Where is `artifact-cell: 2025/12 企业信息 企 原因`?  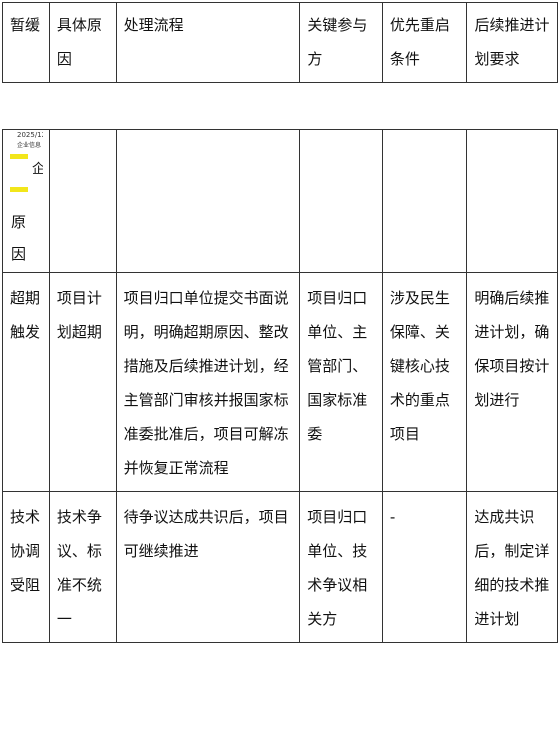 artifact-cell: 2025/12 企业信息 企 原因 is located at coordinates (26, 201).